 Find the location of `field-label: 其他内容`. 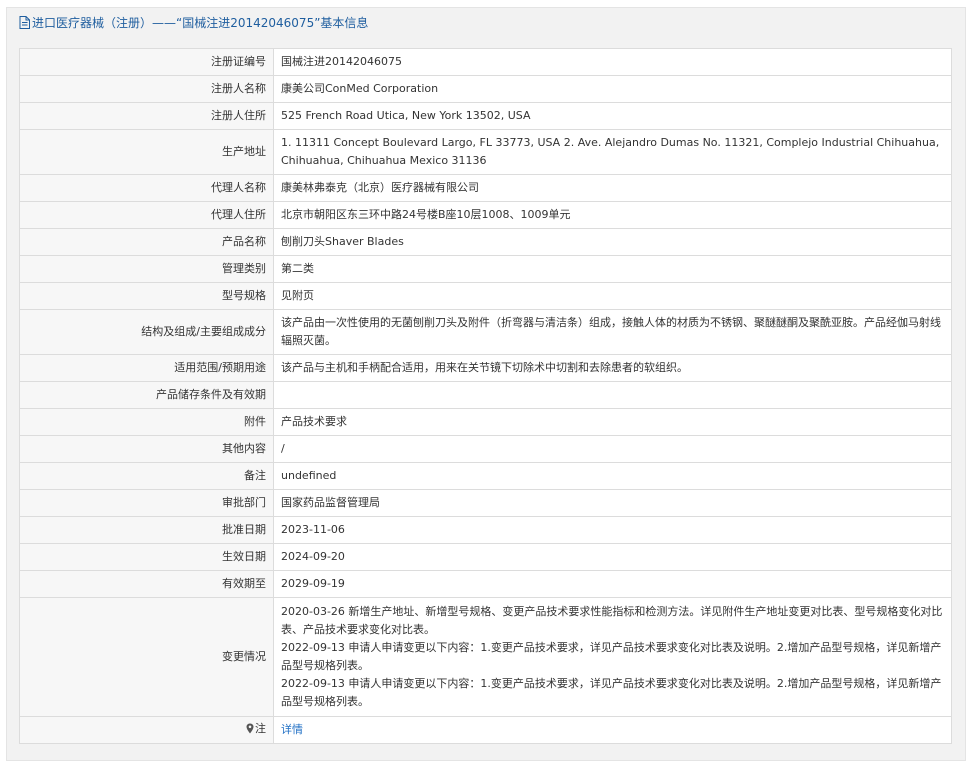

field-label: 其他内容 is located at coordinates (146, 449).